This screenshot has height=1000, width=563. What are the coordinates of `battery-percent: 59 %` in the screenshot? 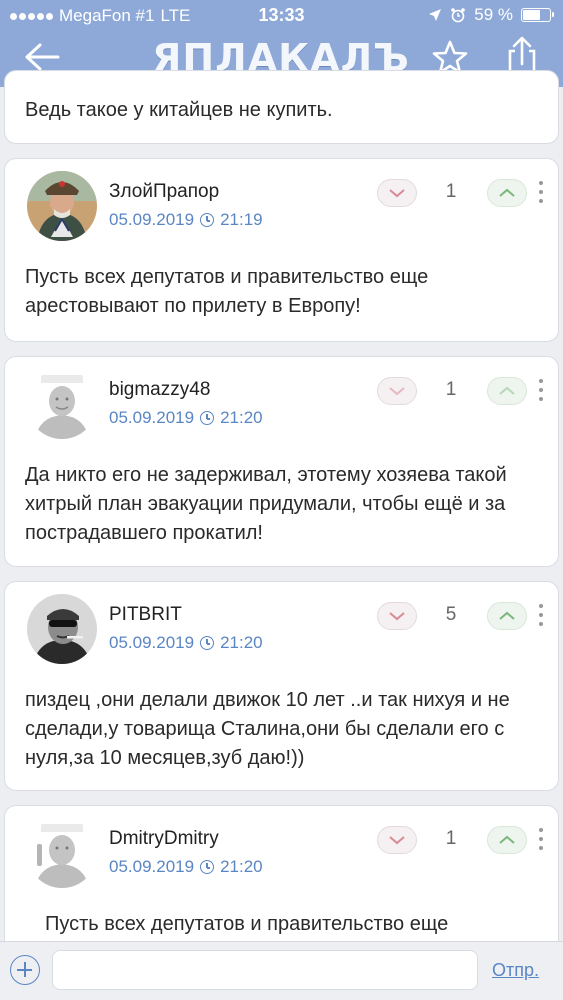 It's located at (493, 14).